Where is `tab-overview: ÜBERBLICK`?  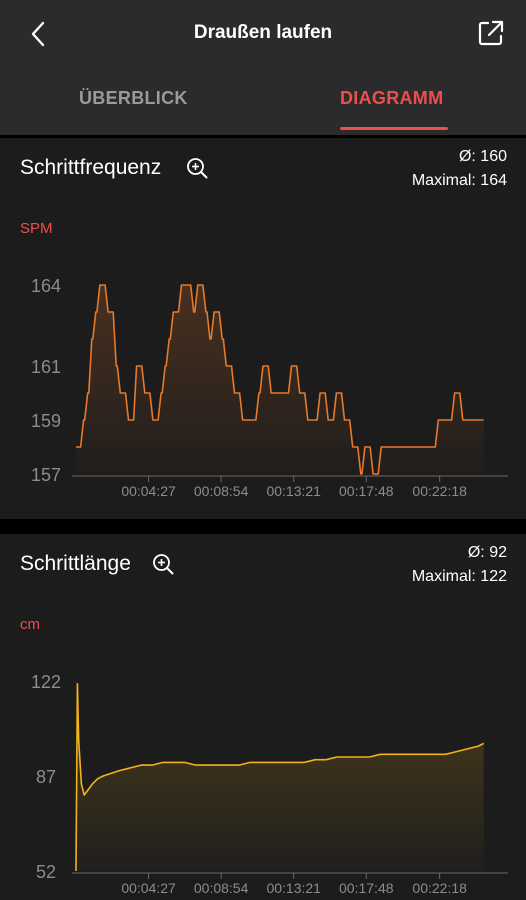 tab-overview: ÜBERBLICK is located at coordinates (133, 98).